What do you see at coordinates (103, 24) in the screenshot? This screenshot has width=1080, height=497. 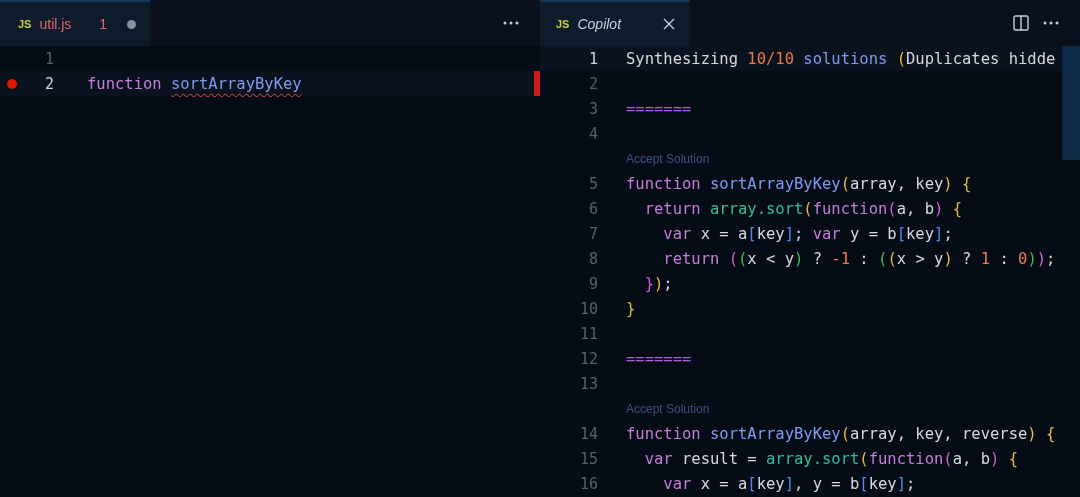 I see `problem-count: 1` at bounding box center [103, 24].